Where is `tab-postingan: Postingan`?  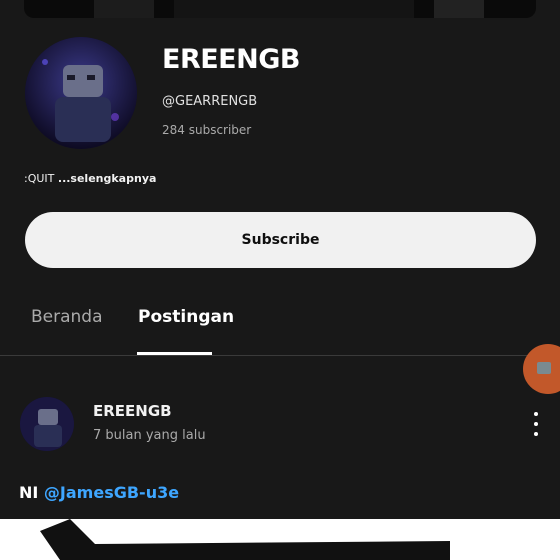 tab-postingan: Postingan is located at coordinates (186, 317).